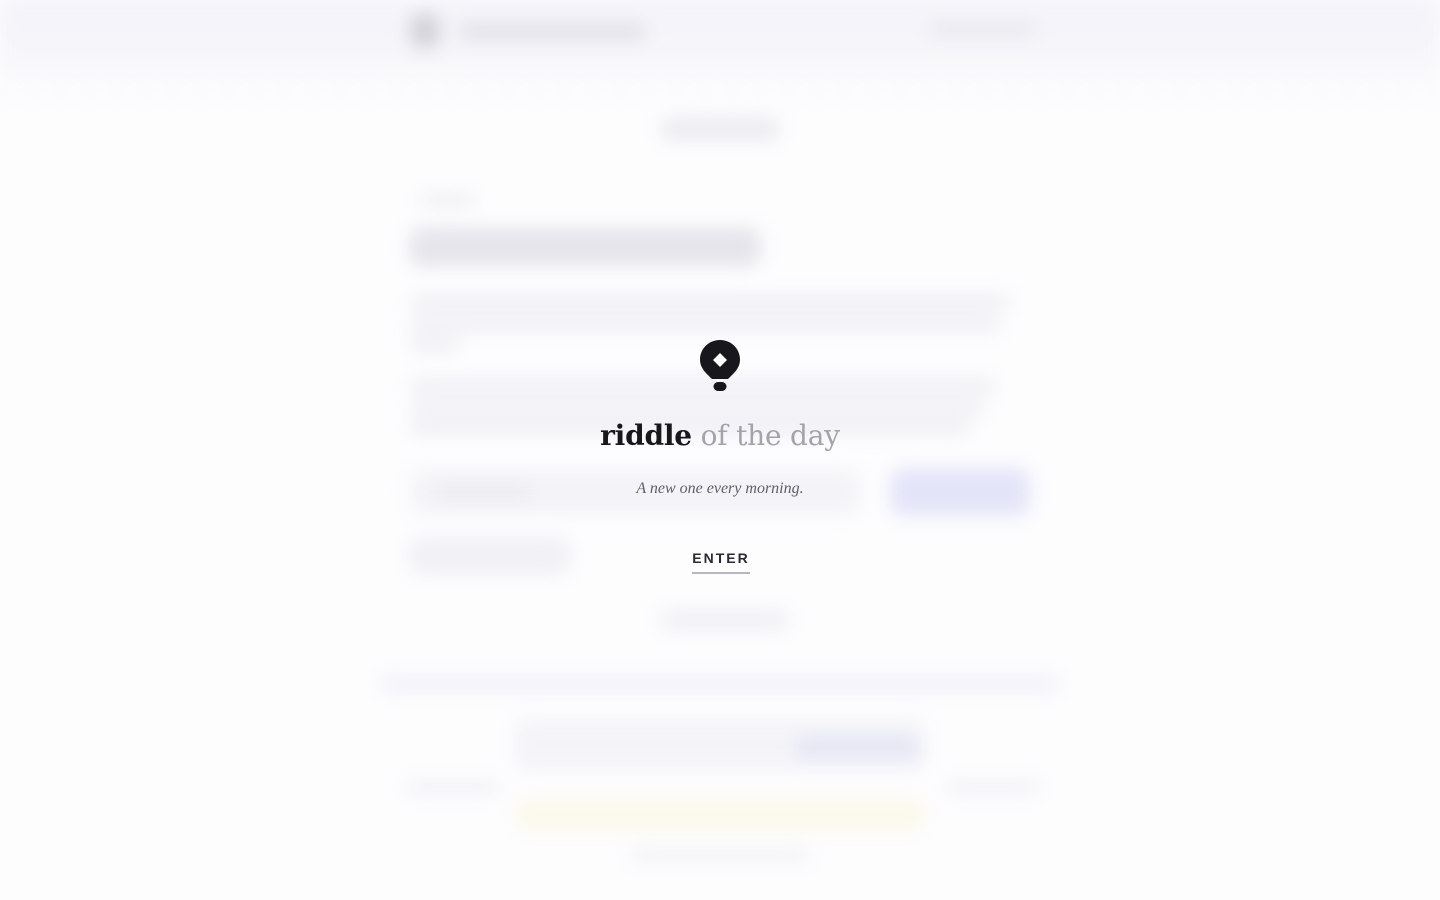 This screenshot has height=900, width=1440. I want to click on enter-button: ENTER, so click(720, 560).